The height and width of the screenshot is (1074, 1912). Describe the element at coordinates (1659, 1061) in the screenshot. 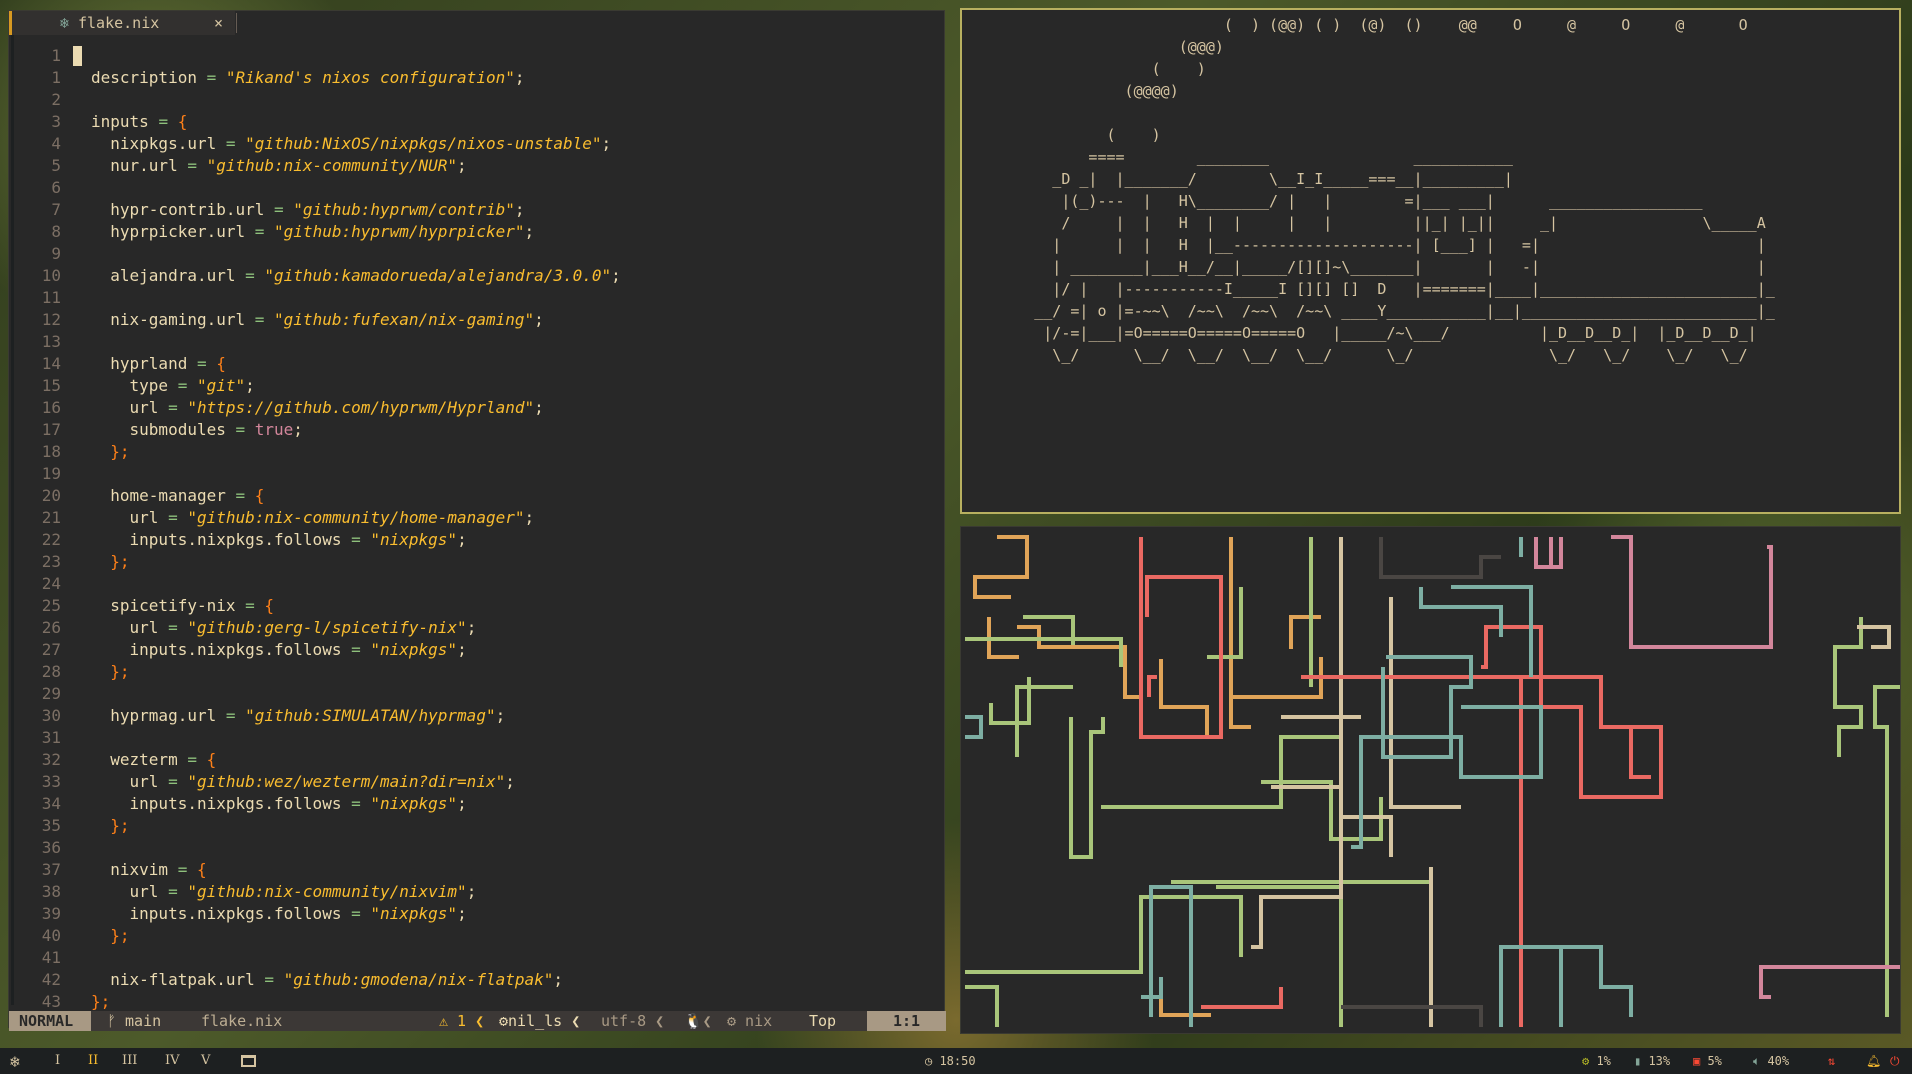

I see `memory-value: 13%` at that location.